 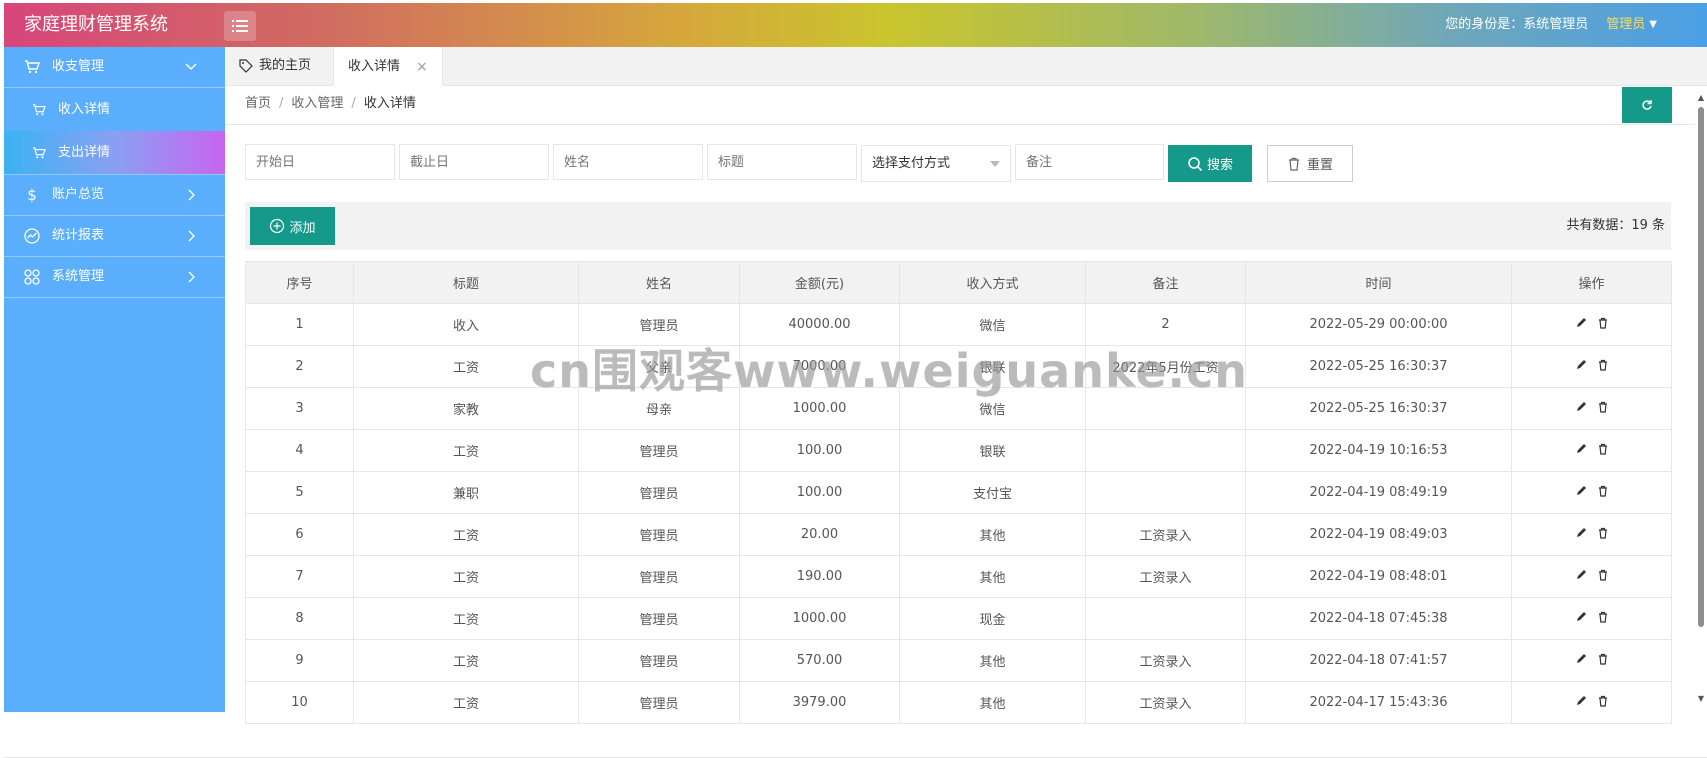 I want to click on reset-button: 重置, so click(x=1310, y=163).